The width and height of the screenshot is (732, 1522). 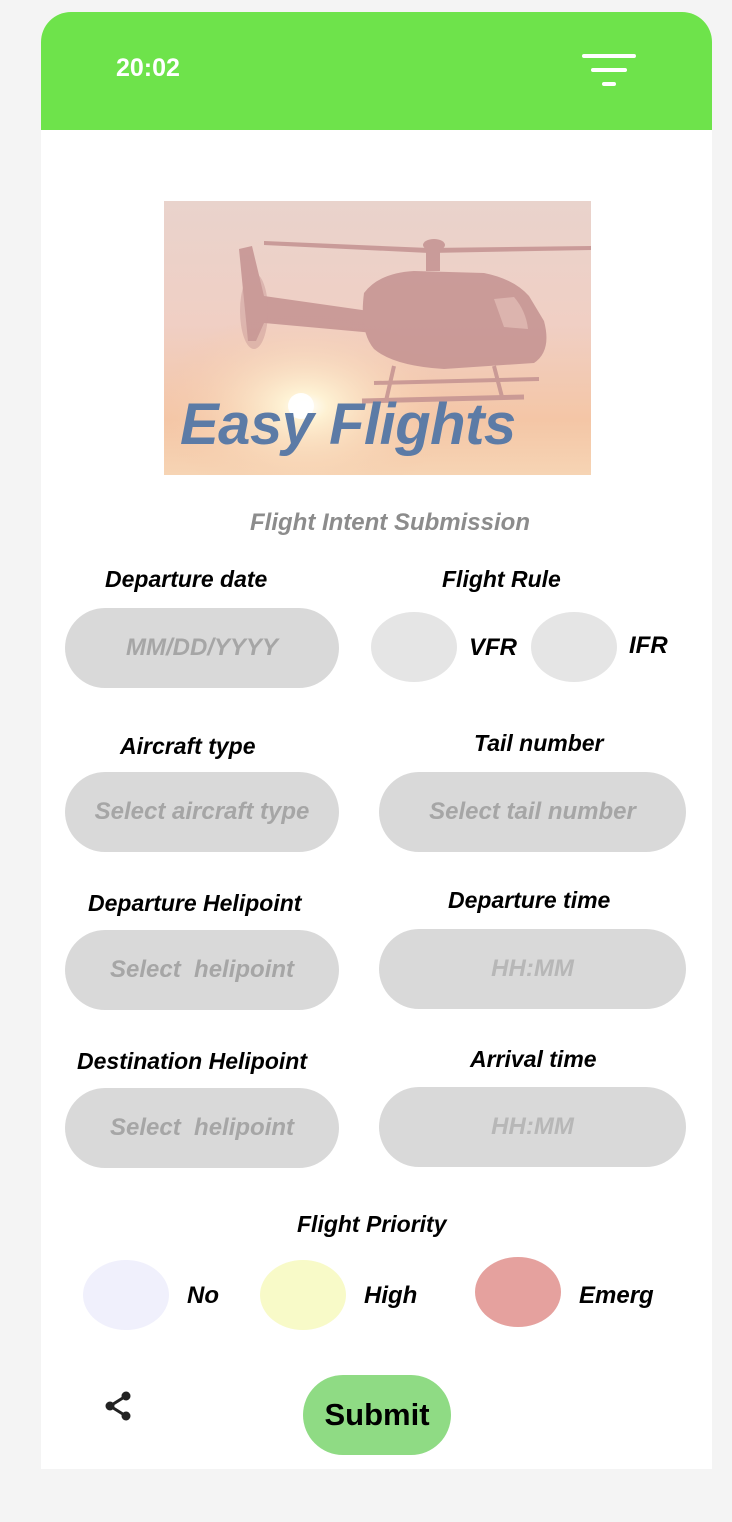 I want to click on priority-no-label: No, so click(x=203, y=1295).